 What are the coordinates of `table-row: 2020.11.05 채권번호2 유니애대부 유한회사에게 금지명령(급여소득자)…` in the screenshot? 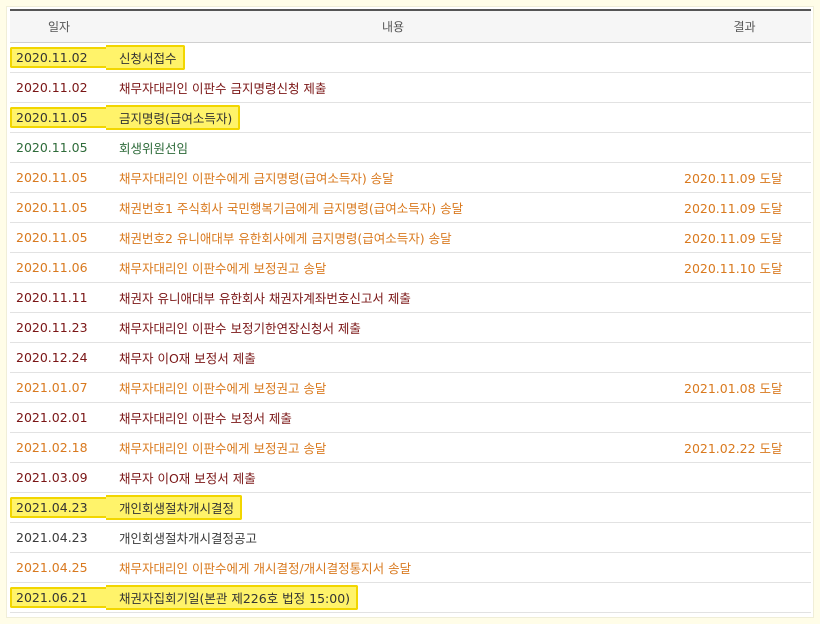 It's located at (410, 237).